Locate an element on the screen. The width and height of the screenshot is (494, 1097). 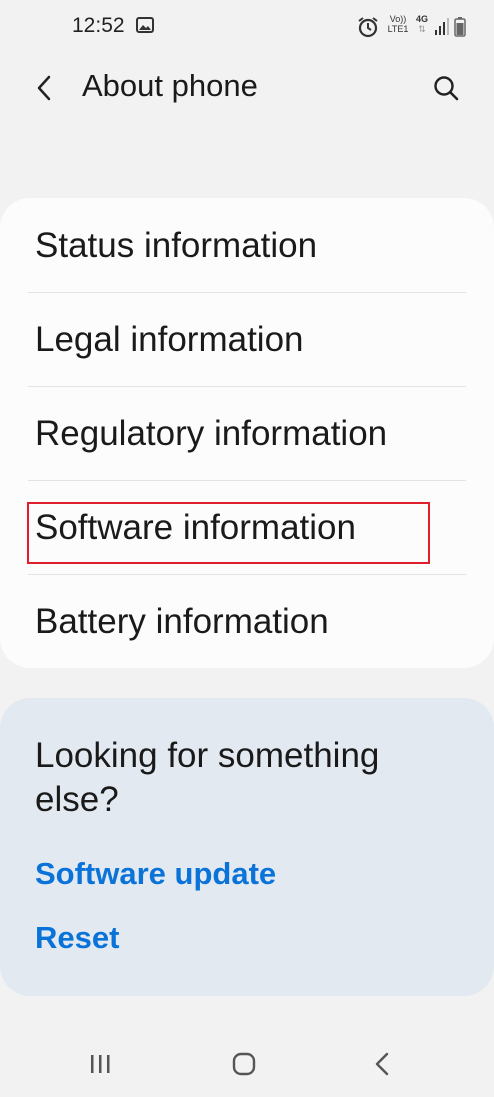
highlight-annotation is located at coordinates (228, 533).